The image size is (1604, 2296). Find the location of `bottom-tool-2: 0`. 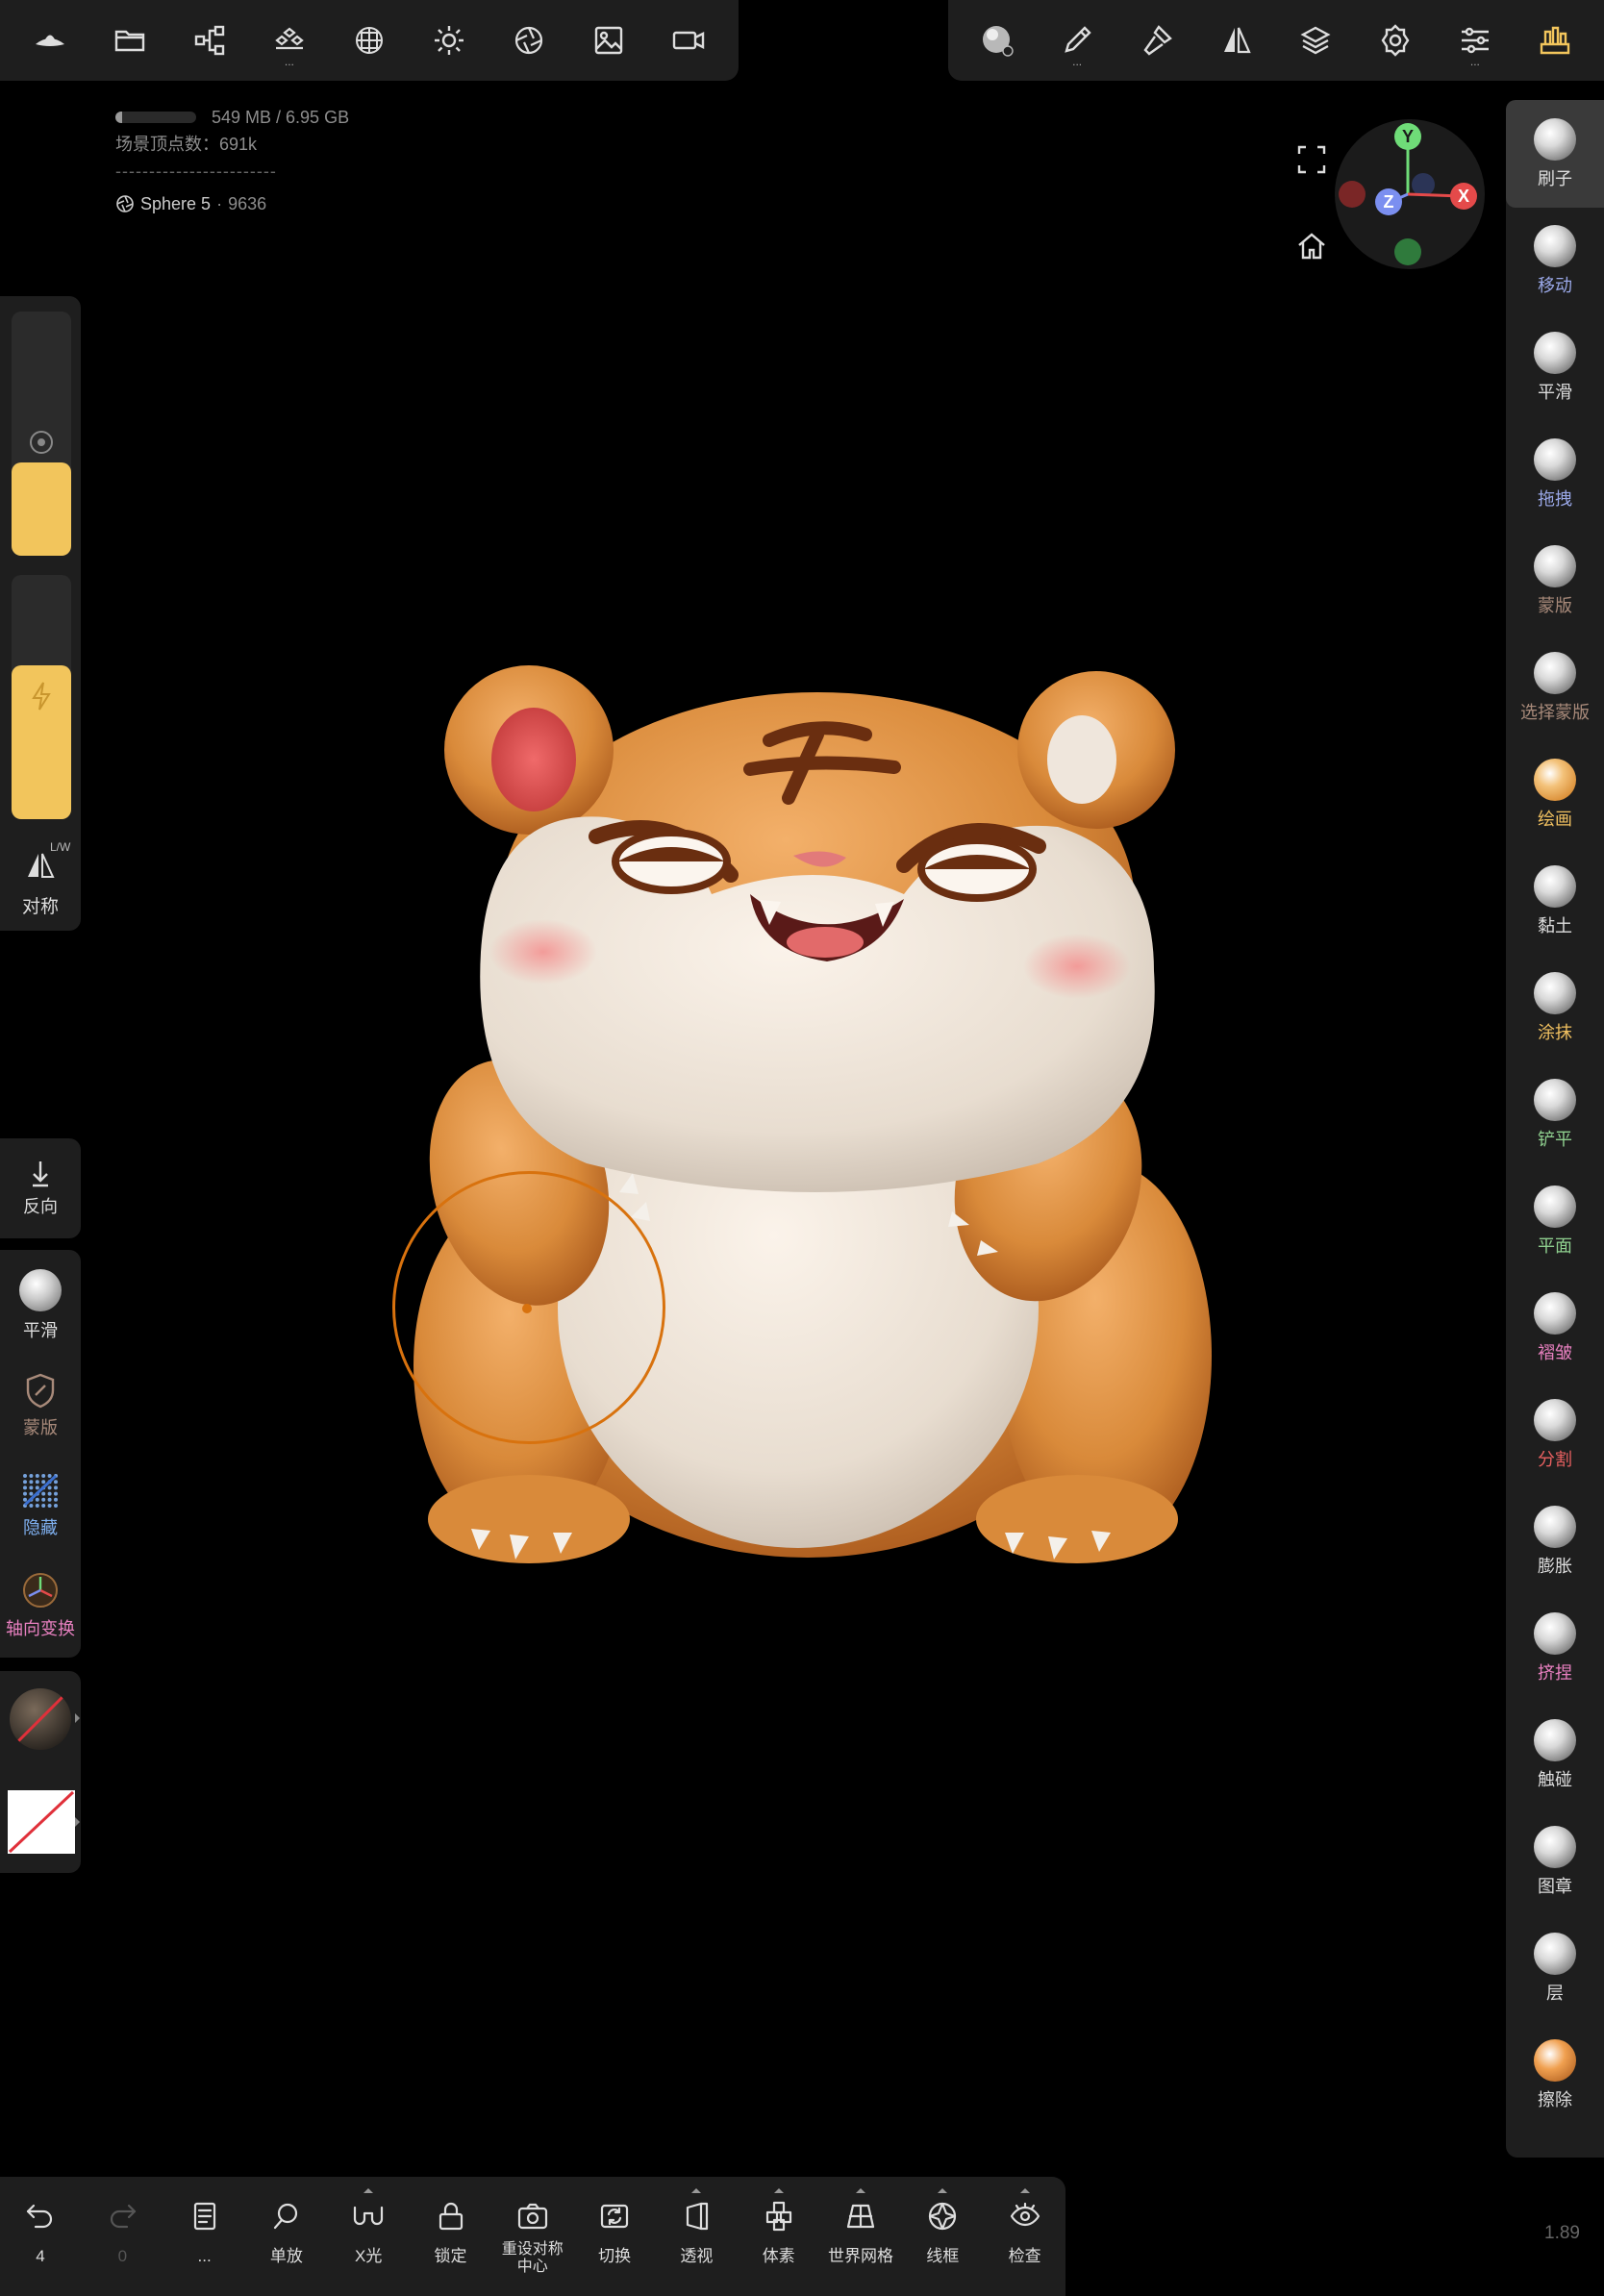

bottom-tool-2: 0 is located at coordinates (122, 2238).